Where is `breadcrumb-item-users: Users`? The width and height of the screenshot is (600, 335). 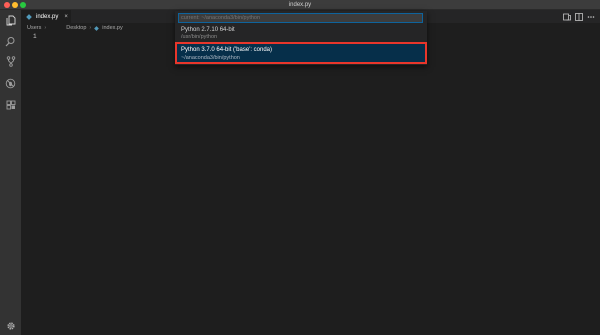
breadcrumb-item-users: Users is located at coordinates (34, 28).